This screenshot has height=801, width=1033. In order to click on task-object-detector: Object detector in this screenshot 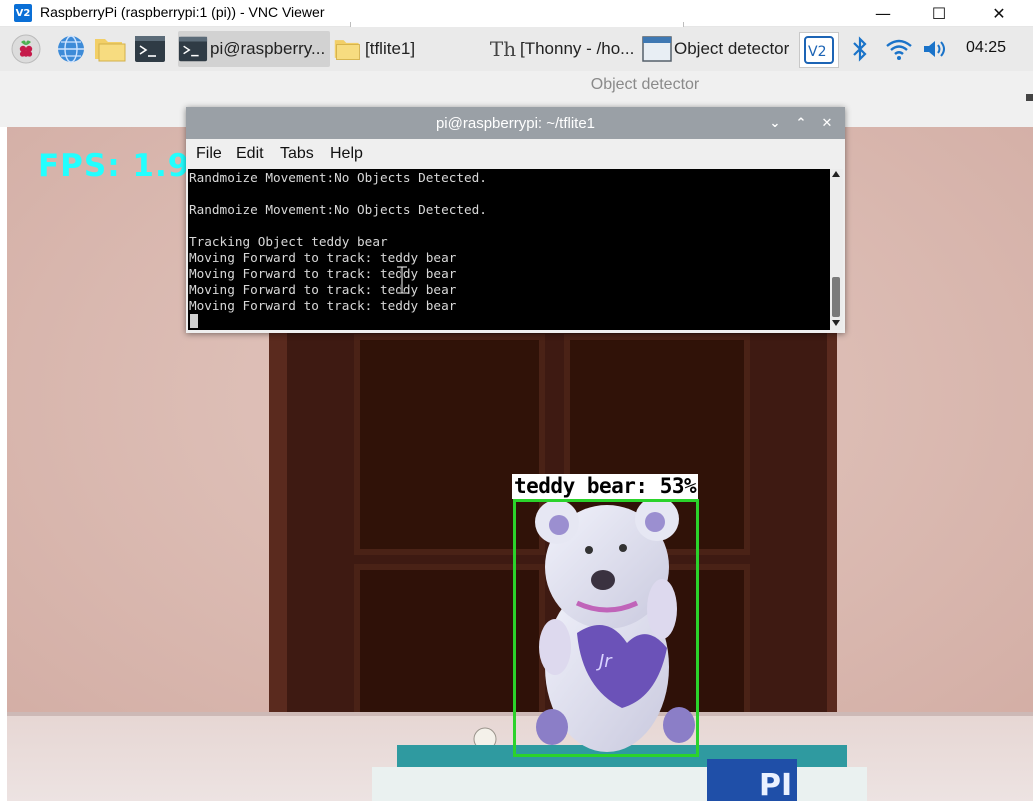, I will do `click(718, 49)`.